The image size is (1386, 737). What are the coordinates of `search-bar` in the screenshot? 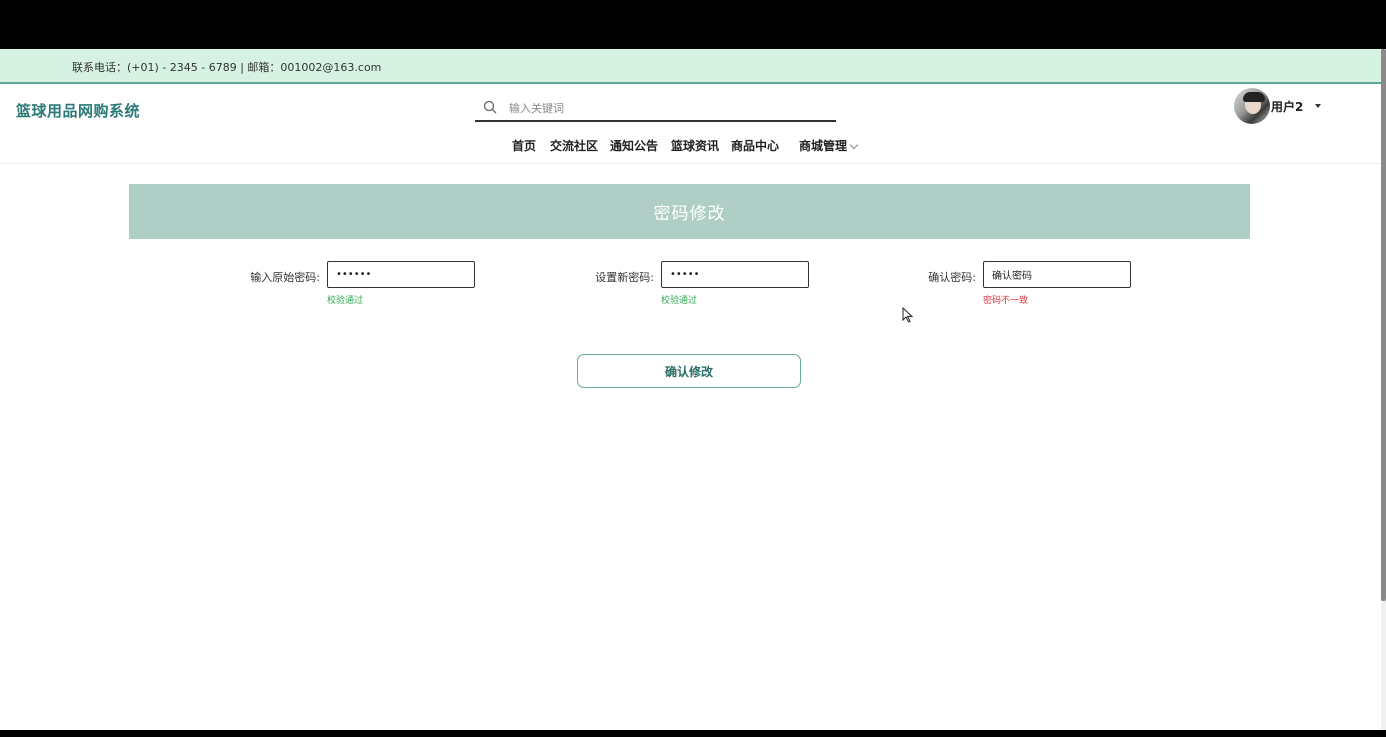 It's located at (655, 109).